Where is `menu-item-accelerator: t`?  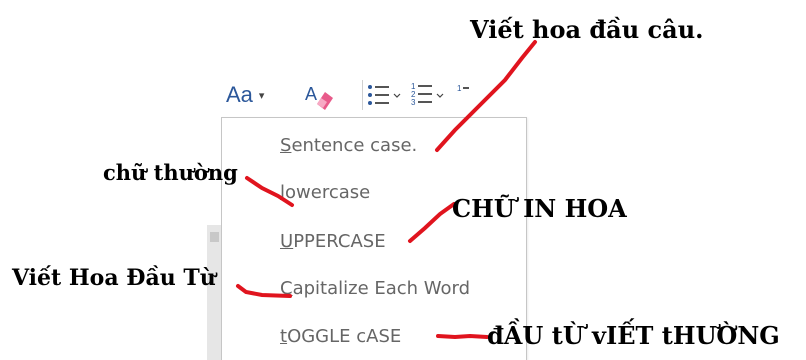
menu-item-accelerator: t is located at coordinates (284, 336).